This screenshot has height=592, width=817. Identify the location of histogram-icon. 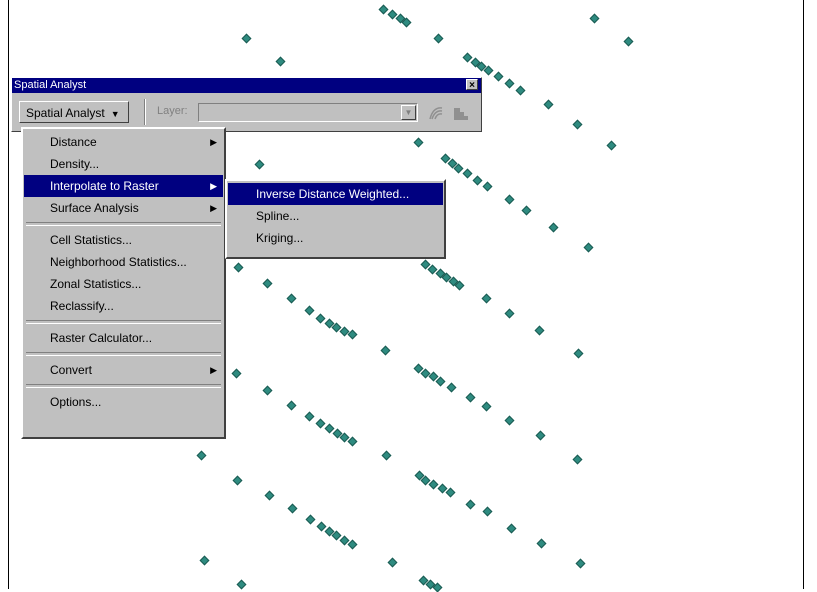
(461, 113).